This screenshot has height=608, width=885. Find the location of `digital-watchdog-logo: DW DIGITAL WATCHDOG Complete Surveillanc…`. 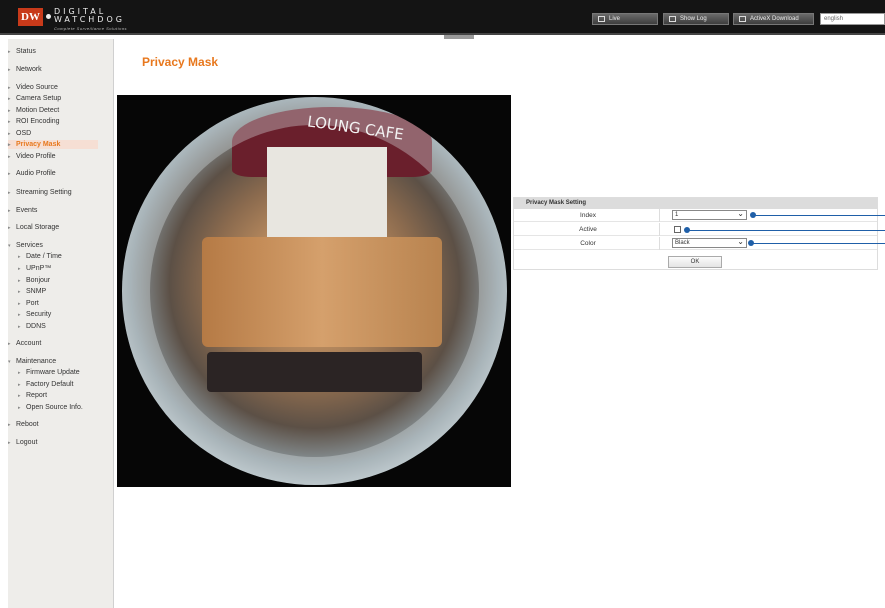

digital-watchdog-logo: DW DIGITAL WATCHDOG Complete Surveillanc… is located at coordinates (73, 20).